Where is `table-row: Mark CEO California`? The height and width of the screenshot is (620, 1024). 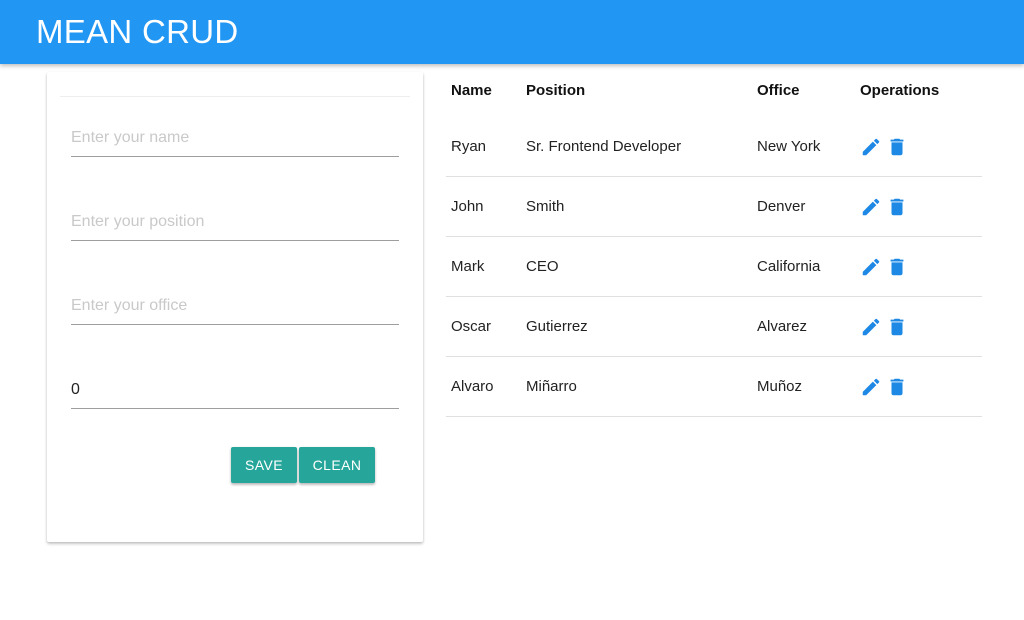
table-row: Mark CEO California is located at coordinates (714, 266).